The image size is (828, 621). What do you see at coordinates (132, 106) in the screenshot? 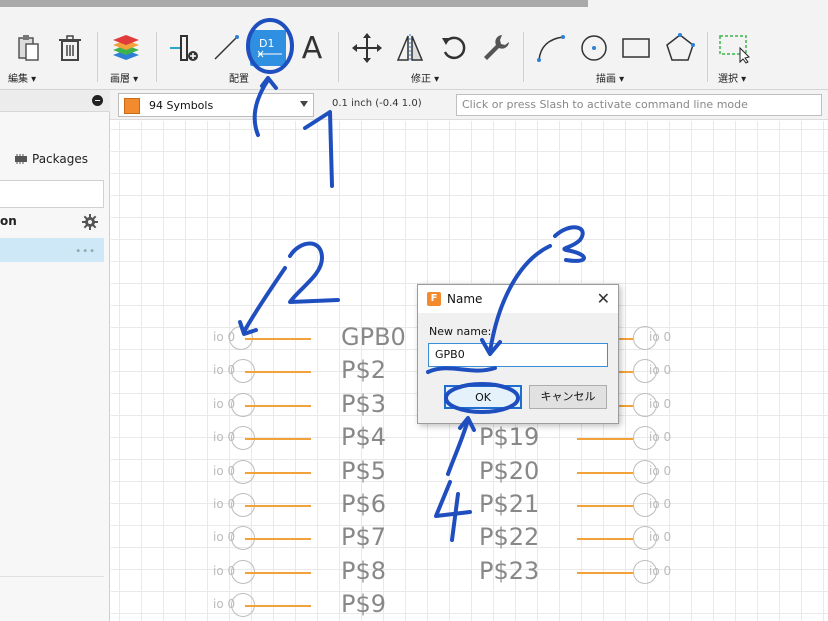
I see `layer-color-swatch` at bounding box center [132, 106].